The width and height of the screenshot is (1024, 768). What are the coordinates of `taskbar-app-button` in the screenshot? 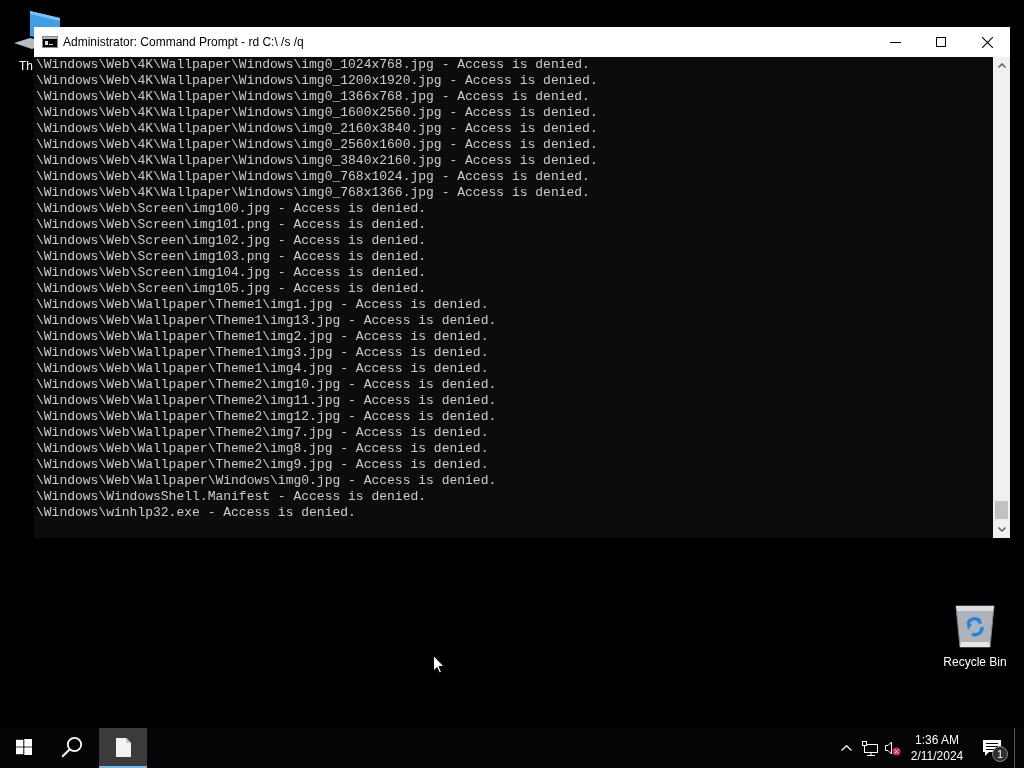 It's located at (123, 748).